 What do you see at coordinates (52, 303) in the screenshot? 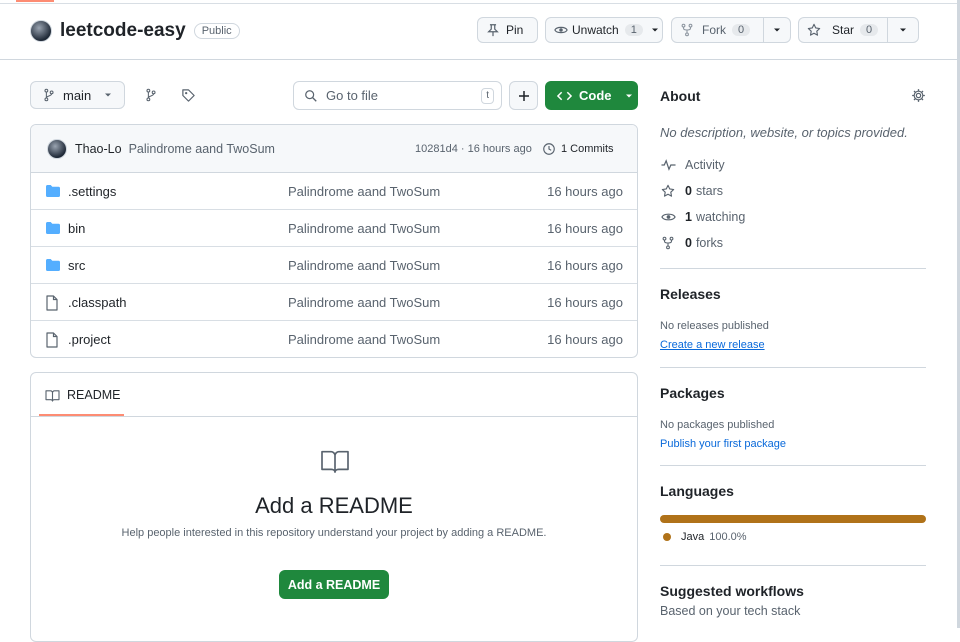
I see `file-icon` at bounding box center [52, 303].